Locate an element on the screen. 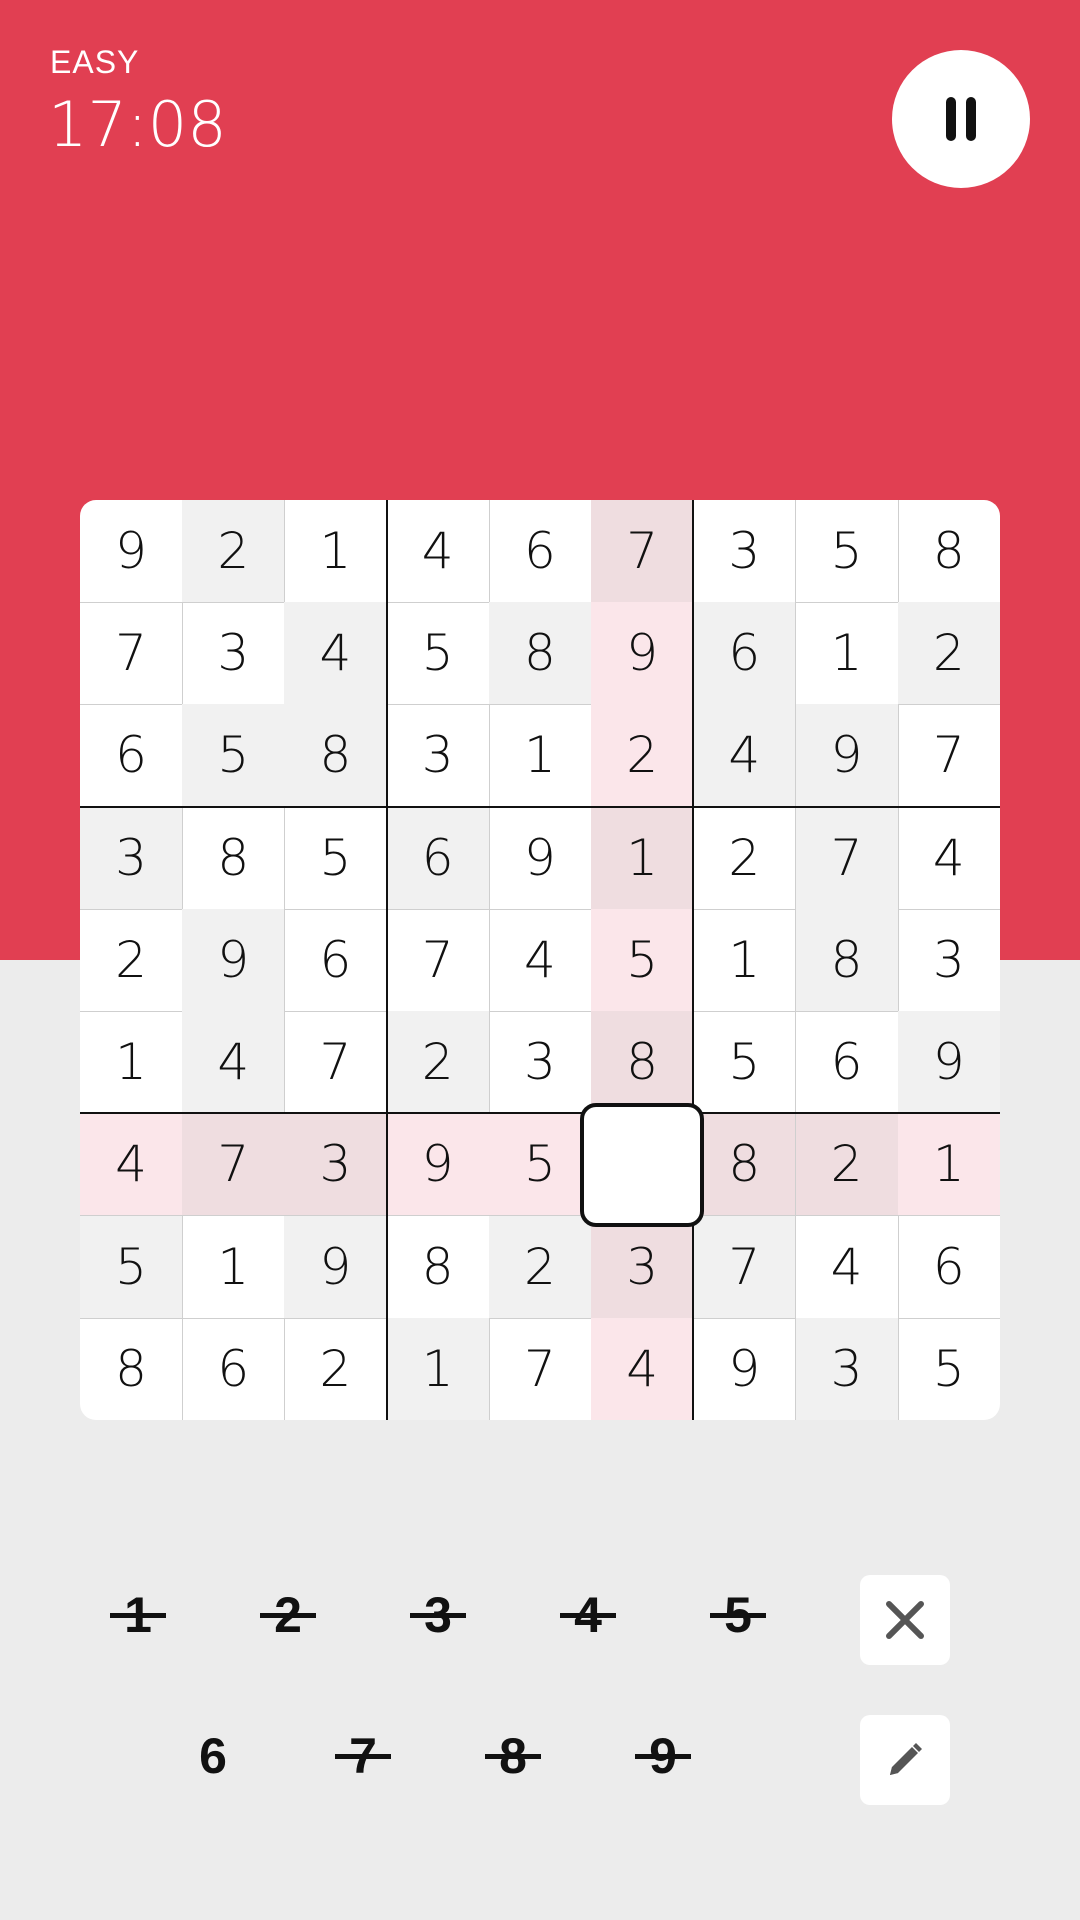  number-button-1: 1 is located at coordinates (138, 1615).